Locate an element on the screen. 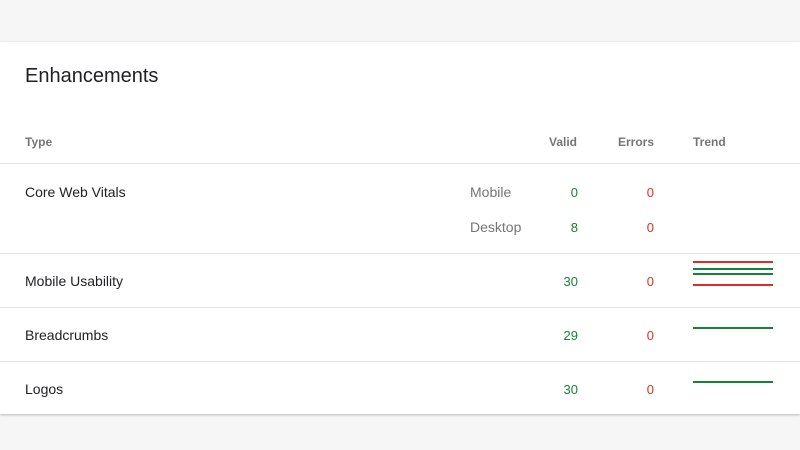  table-header: Type Valid Errors Trend is located at coordinates (400, 146).